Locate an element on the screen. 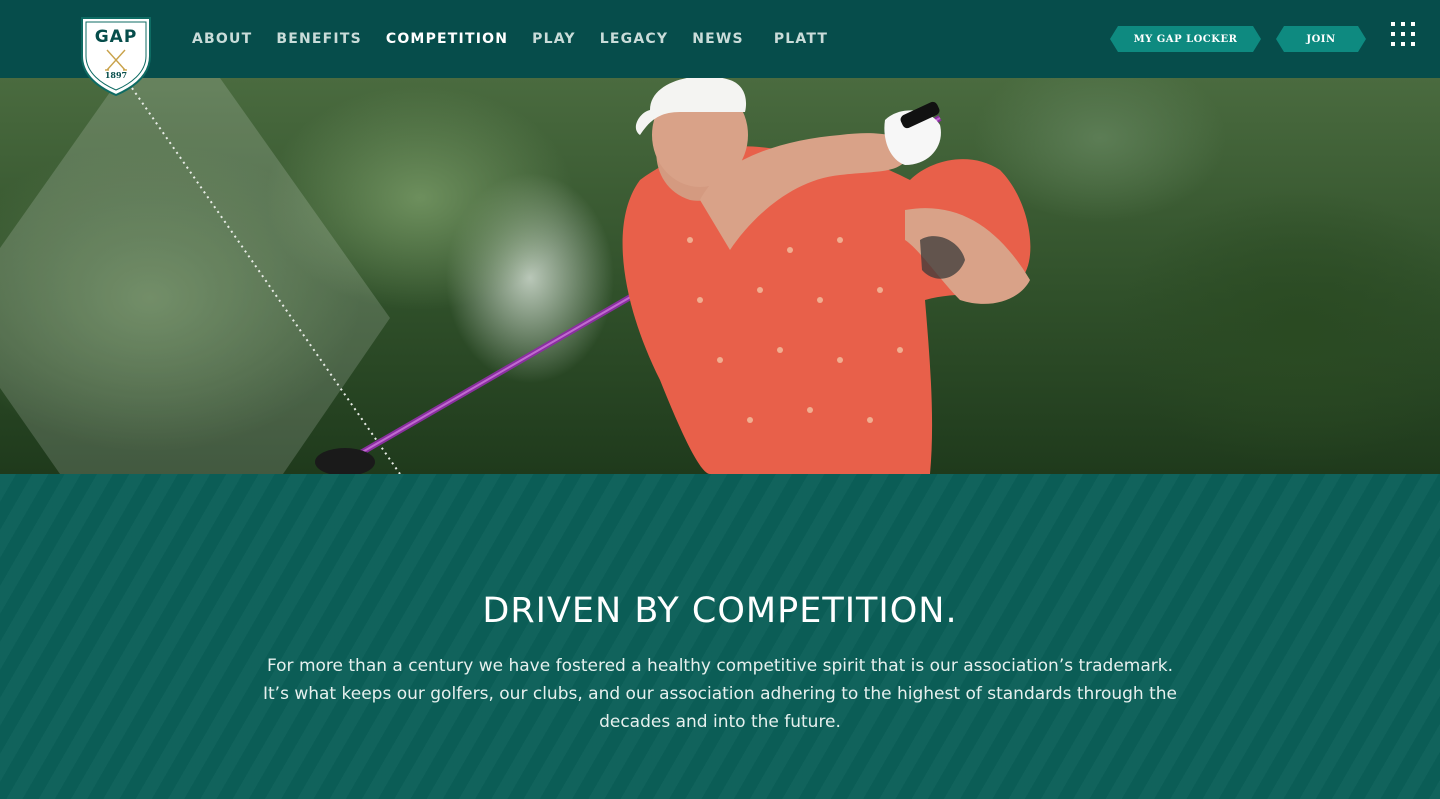 The width and height of the screenshot is (1440, 799). nav-item-news: NEWS is located at coordinates (718, 39).